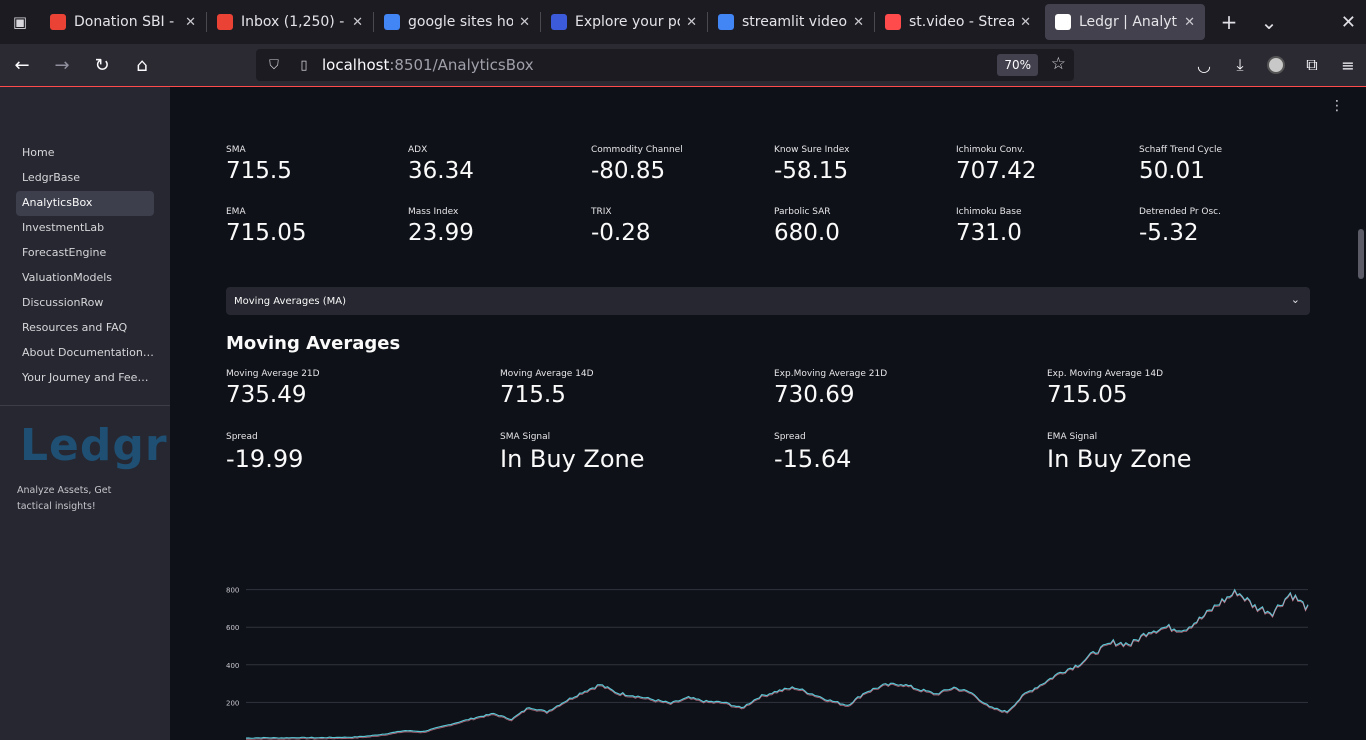 The image size is (1366, 740). What do you see at coordinates (1180, 226) in the screenshot?
I see `metric: Detrended Pr Osc. -5.32` at bounding box center [1180, 226].